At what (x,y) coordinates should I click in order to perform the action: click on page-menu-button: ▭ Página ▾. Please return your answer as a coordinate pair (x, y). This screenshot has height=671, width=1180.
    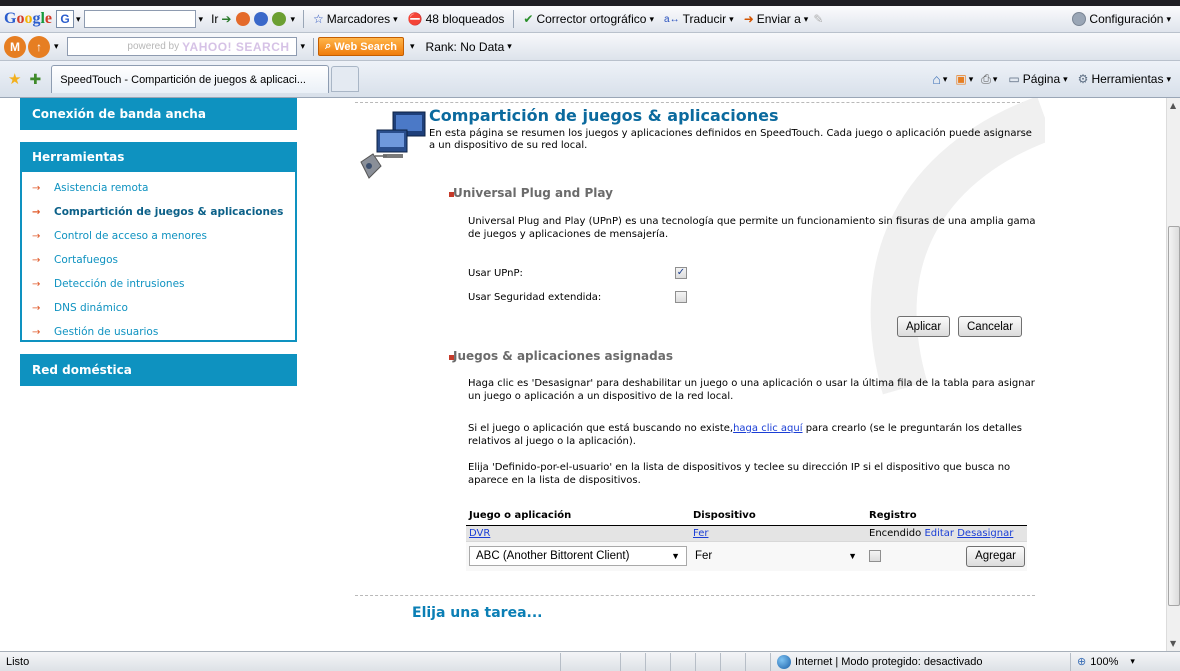
    Looking at the image, I should click on (1037, 79).